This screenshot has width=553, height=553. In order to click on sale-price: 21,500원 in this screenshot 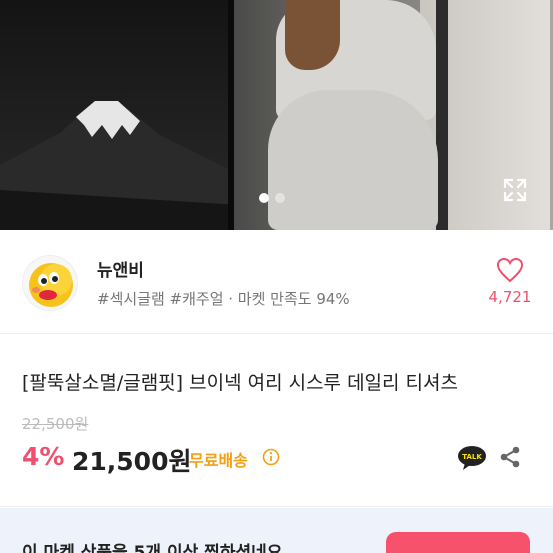, I will do `click(132, 461)`.